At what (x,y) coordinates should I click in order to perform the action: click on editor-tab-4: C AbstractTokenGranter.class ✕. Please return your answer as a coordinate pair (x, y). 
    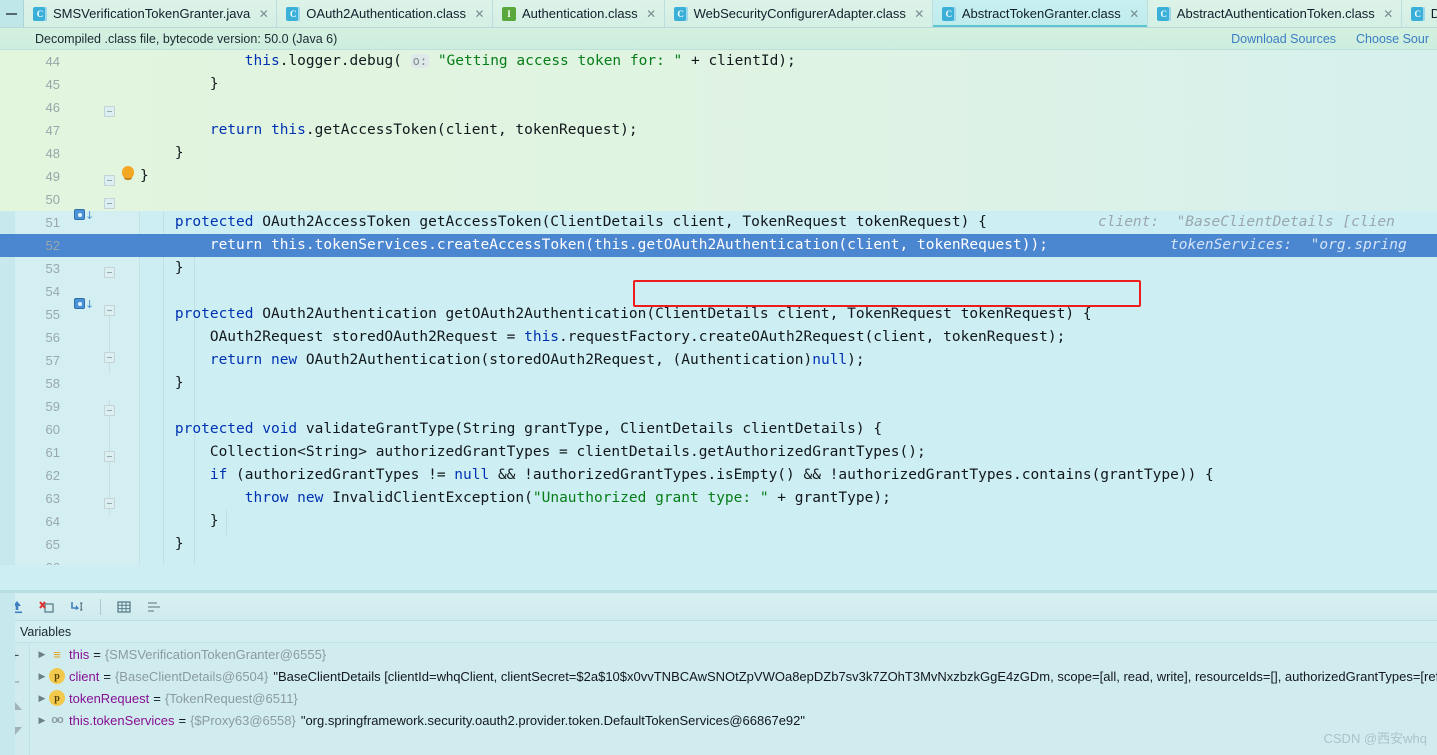
    Looking at the image, I should click on (1040, 13).